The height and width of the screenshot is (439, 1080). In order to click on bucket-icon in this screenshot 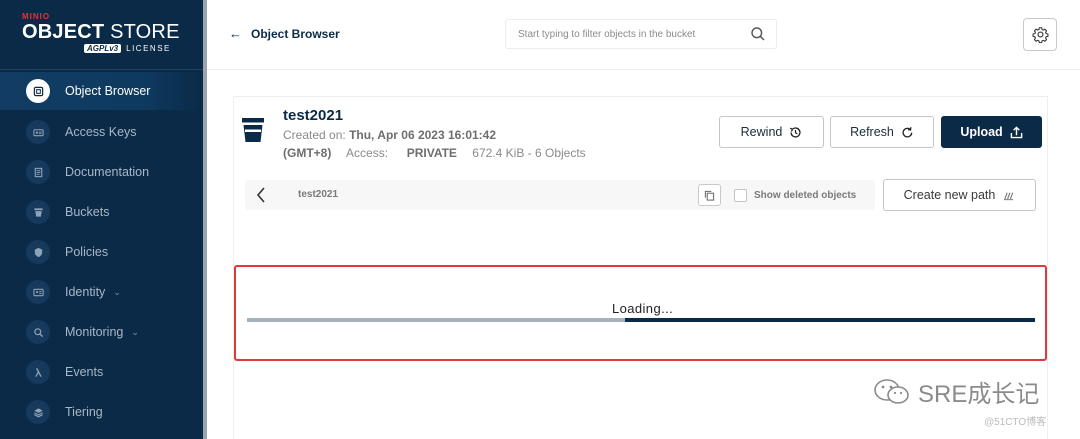, I will do `click(253, 130)`.